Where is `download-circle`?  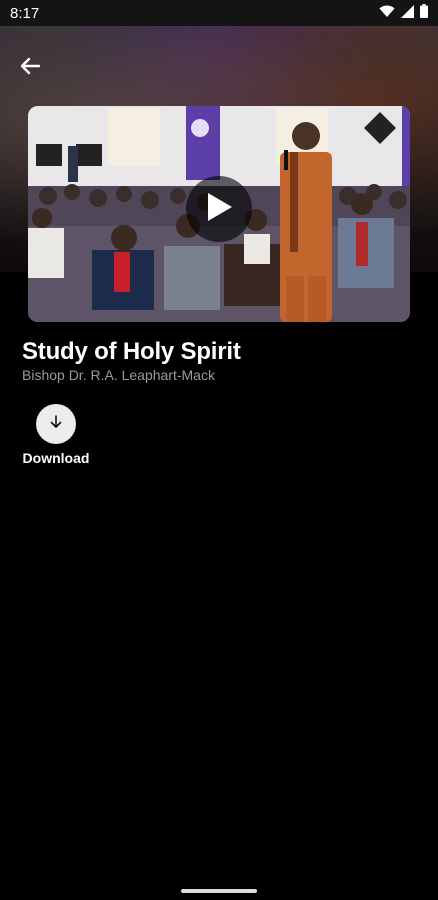
download-circle is located at coordinates (56, 424).